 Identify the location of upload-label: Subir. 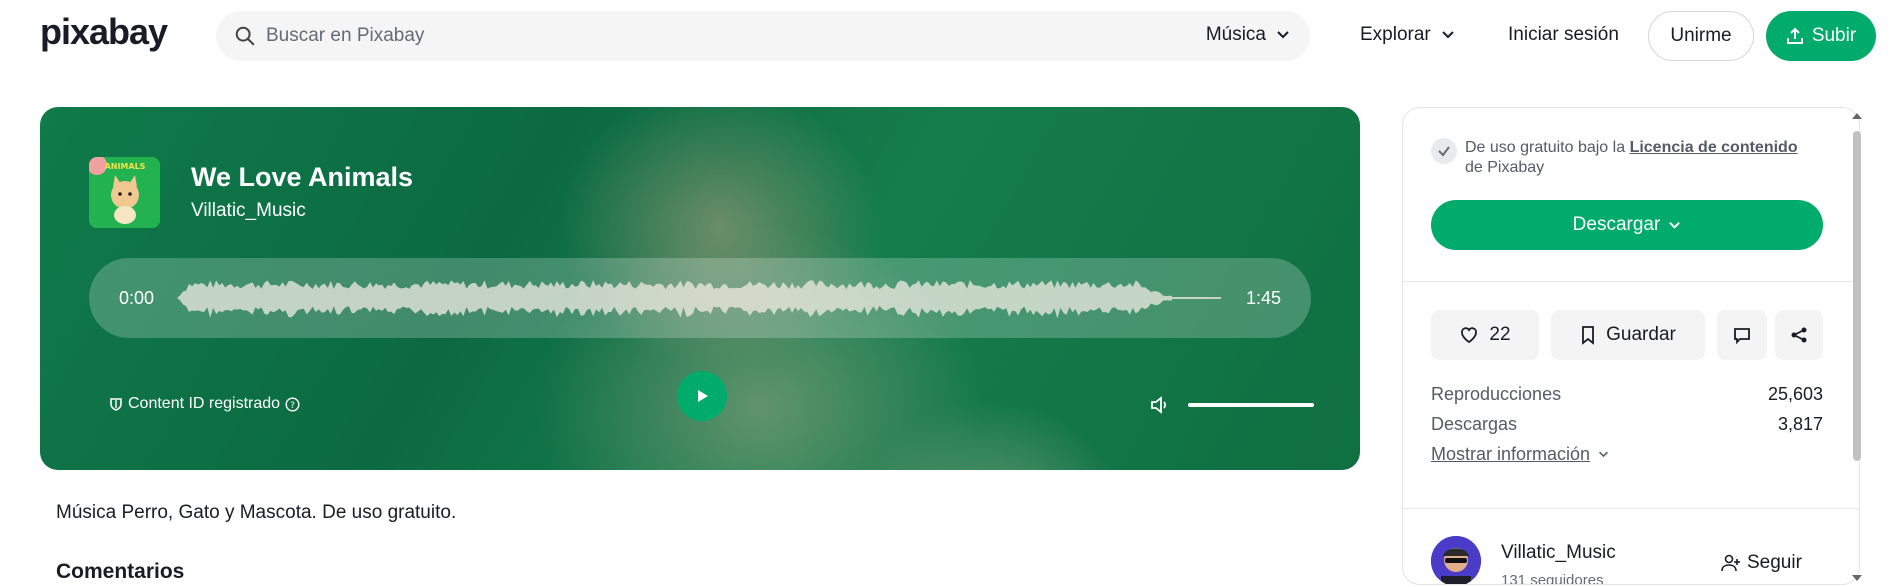
(1834, 35).